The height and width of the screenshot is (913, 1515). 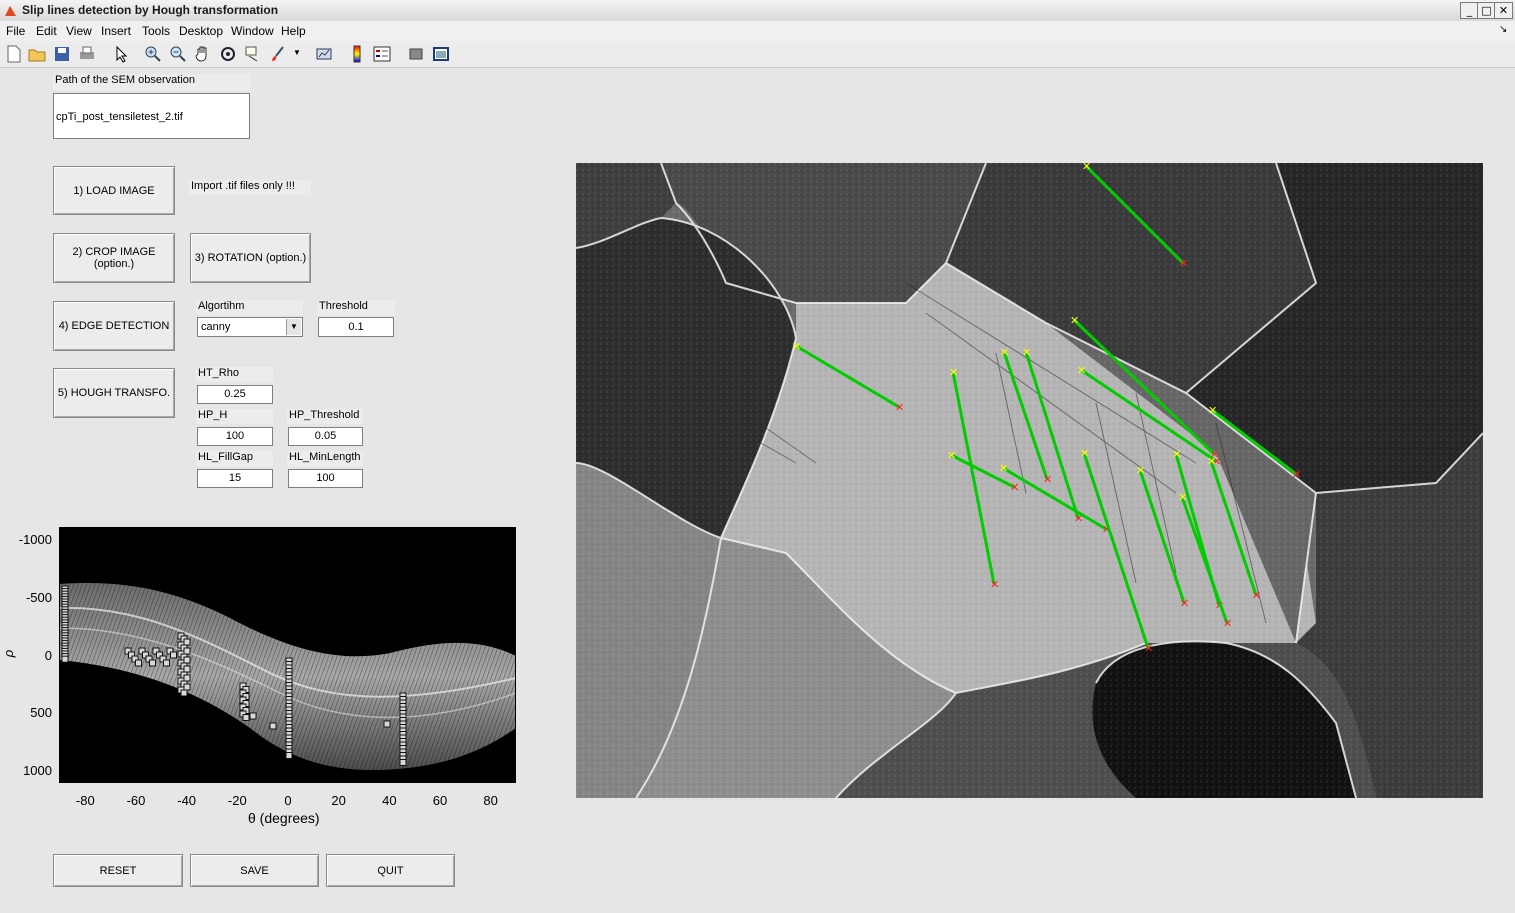 What do you see at coordinates (136, 800) in the screenshot?
I see `x-tick-label: -60` at bounding box center [136, 800].